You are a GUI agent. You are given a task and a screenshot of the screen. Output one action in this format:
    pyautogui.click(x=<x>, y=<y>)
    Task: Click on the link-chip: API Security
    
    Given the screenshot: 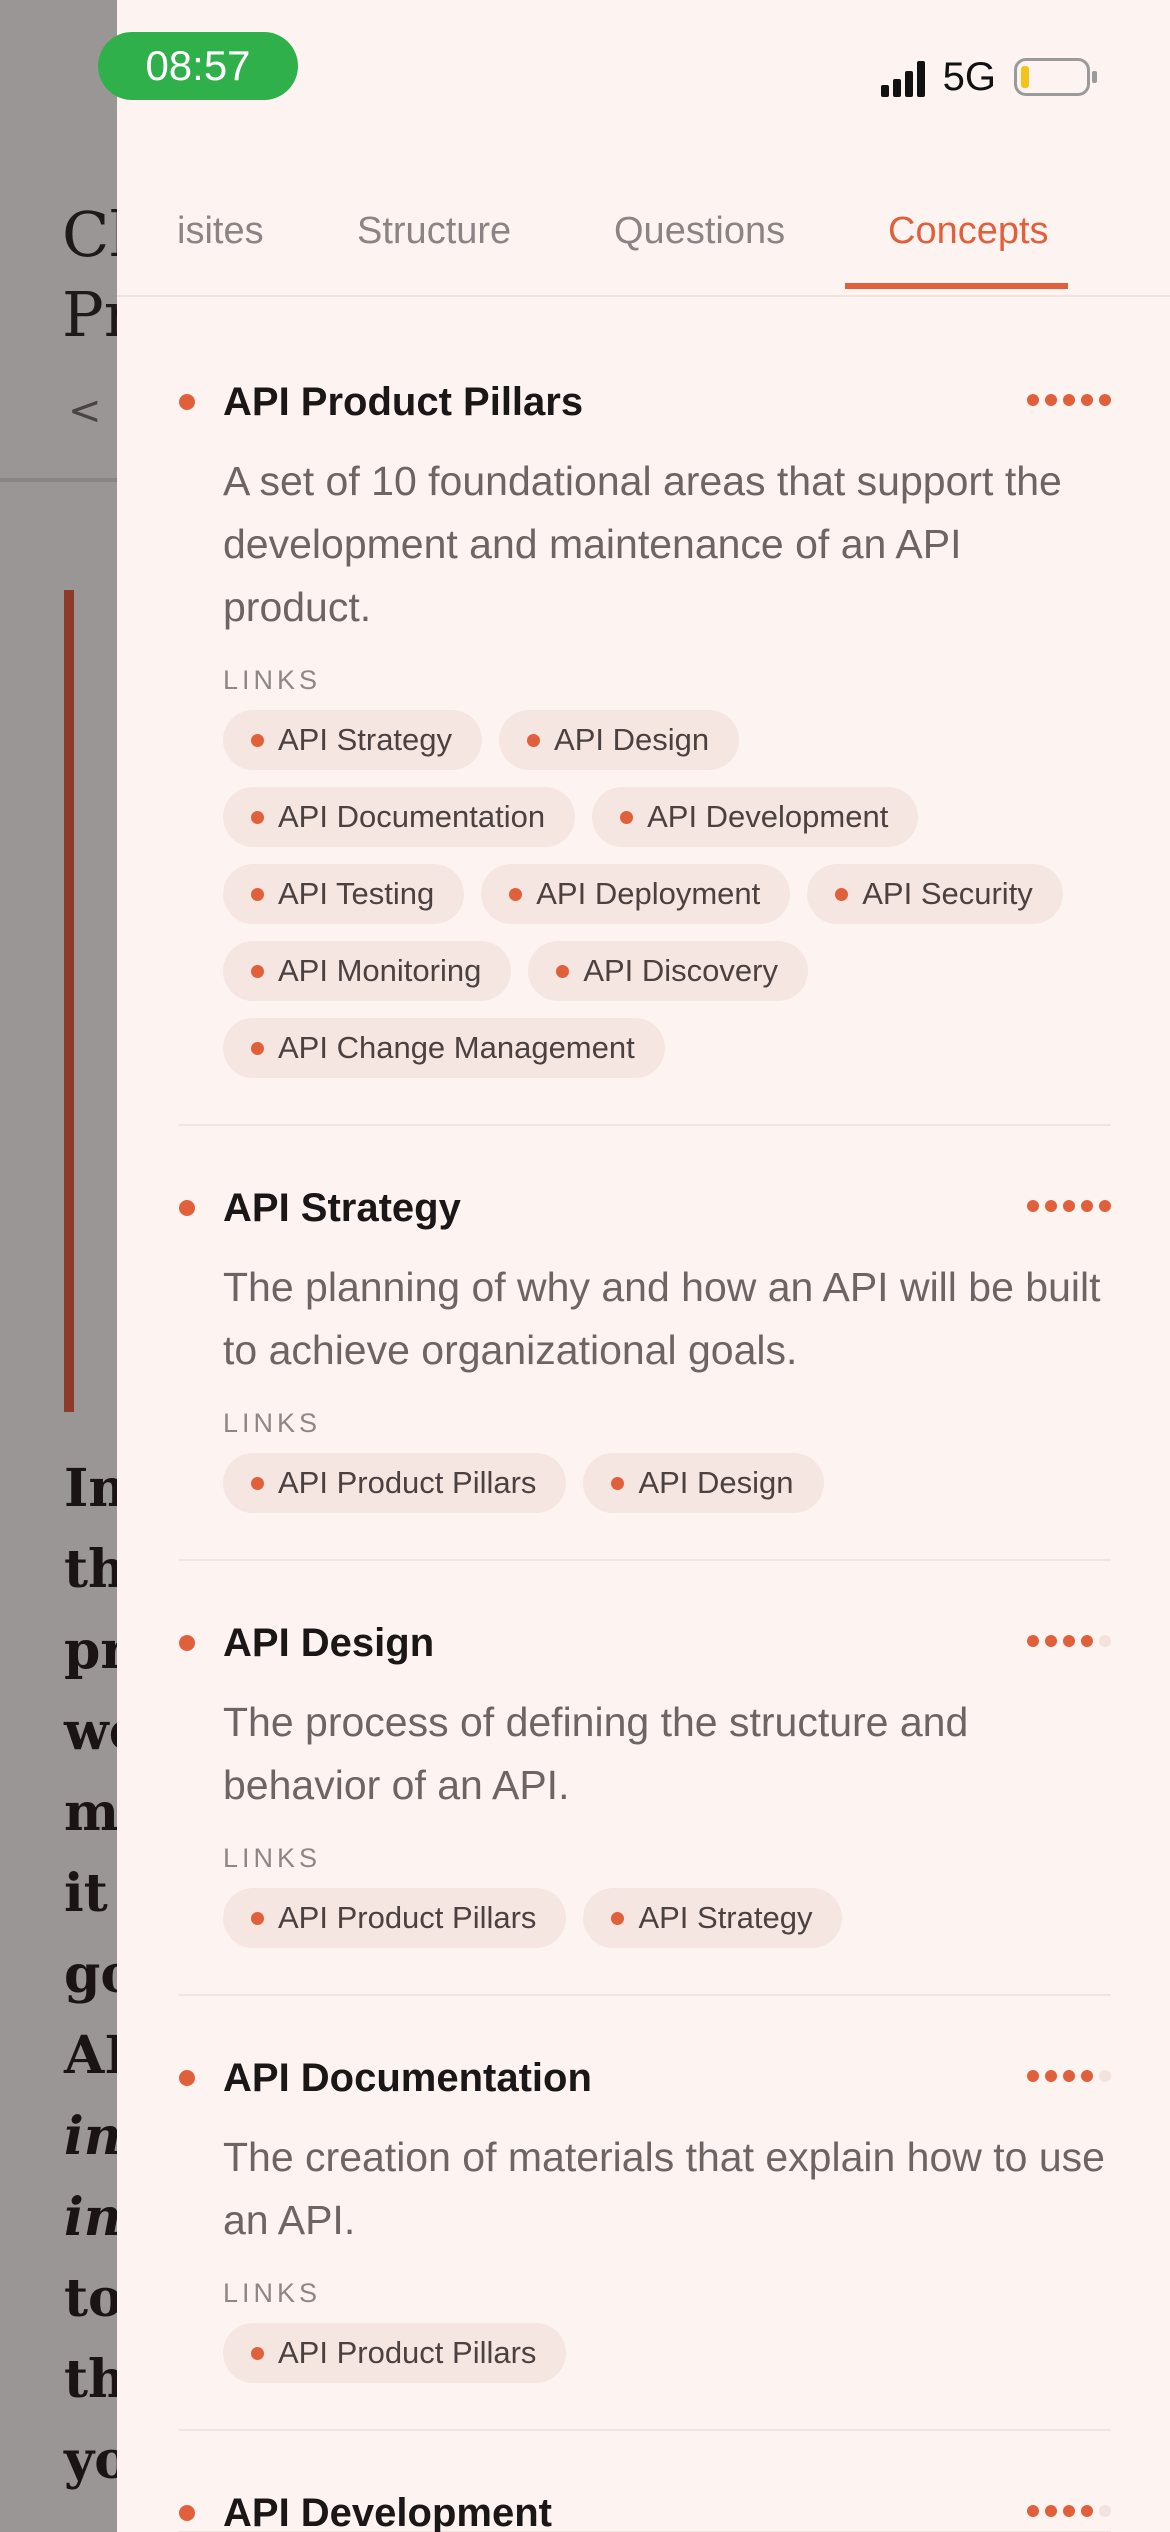 What is the action you would take?
    pyautogui.click(x=935, y=894)
    